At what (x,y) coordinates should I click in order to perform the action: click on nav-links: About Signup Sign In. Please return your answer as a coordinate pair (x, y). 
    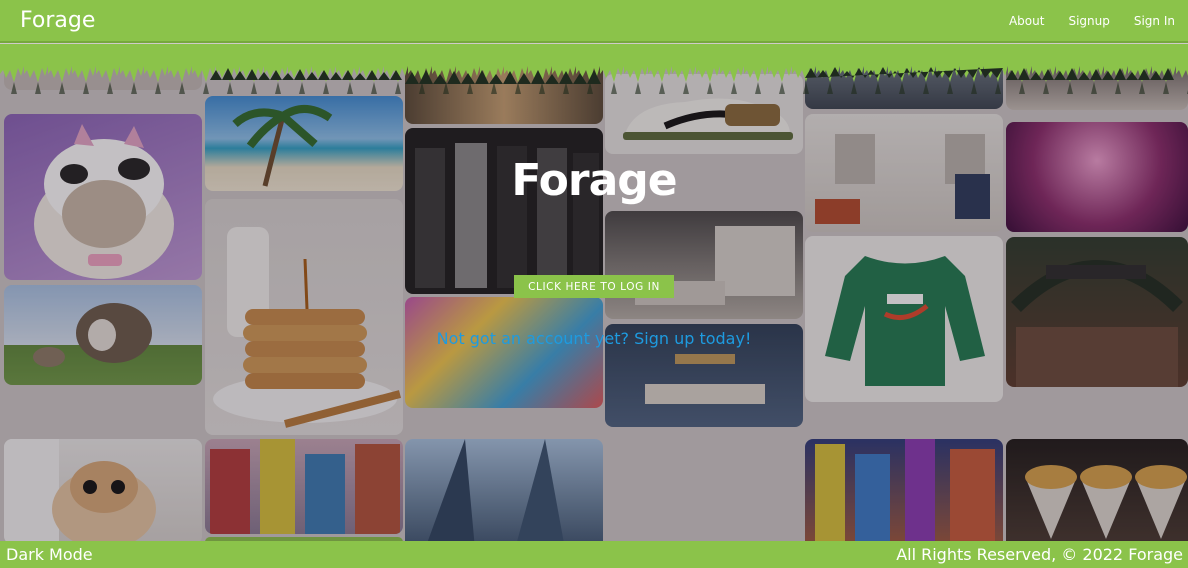
    Looking at the image, I should click on (1092, 21).